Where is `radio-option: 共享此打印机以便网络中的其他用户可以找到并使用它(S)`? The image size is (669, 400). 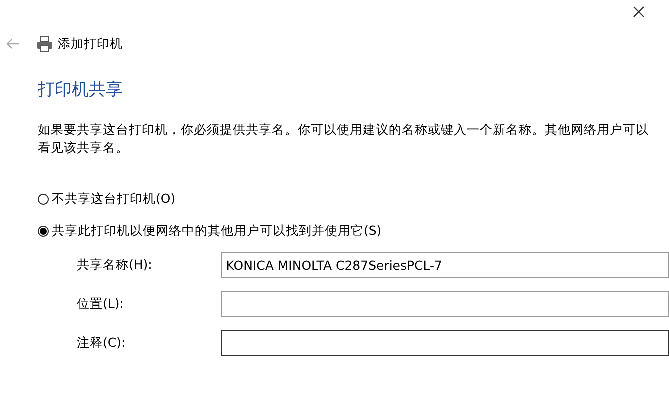
radio-option: 共享此打印机以便网络中的其他用户可以找到并使用它(S) is located at coordinates (353, 231).